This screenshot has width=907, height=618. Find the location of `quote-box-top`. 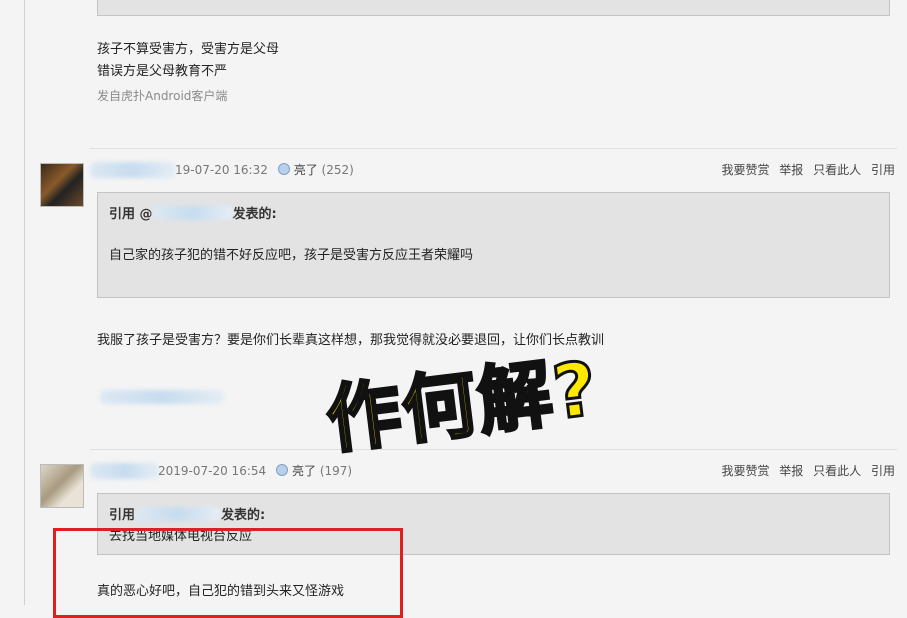

quote-box-top is located at coordinates (493, 8).